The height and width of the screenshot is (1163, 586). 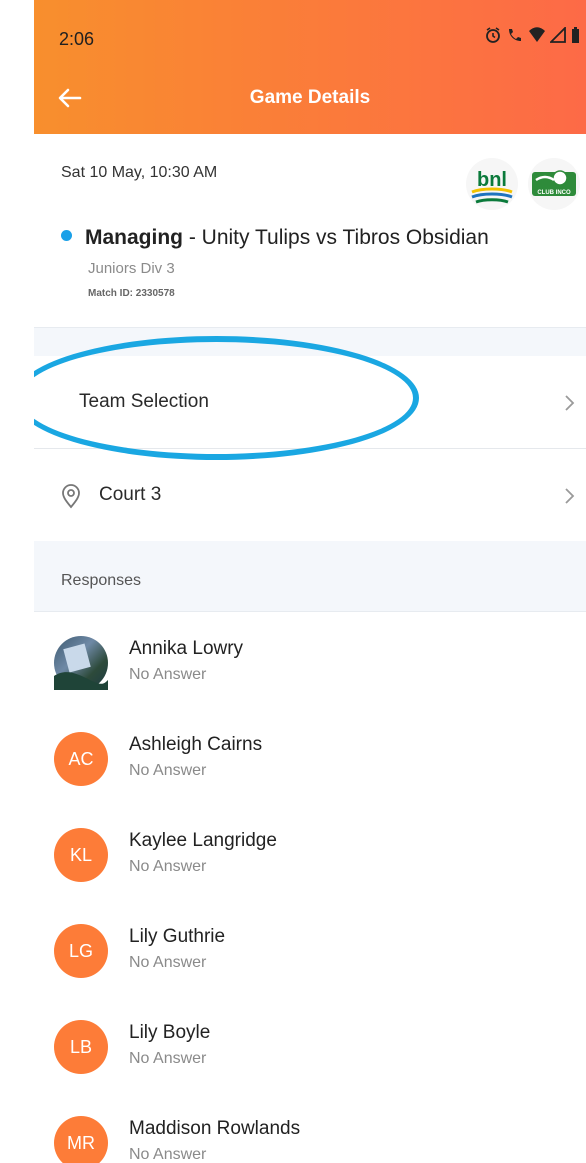 I want to click on avatar: MR, so click(x=81, y=1139).